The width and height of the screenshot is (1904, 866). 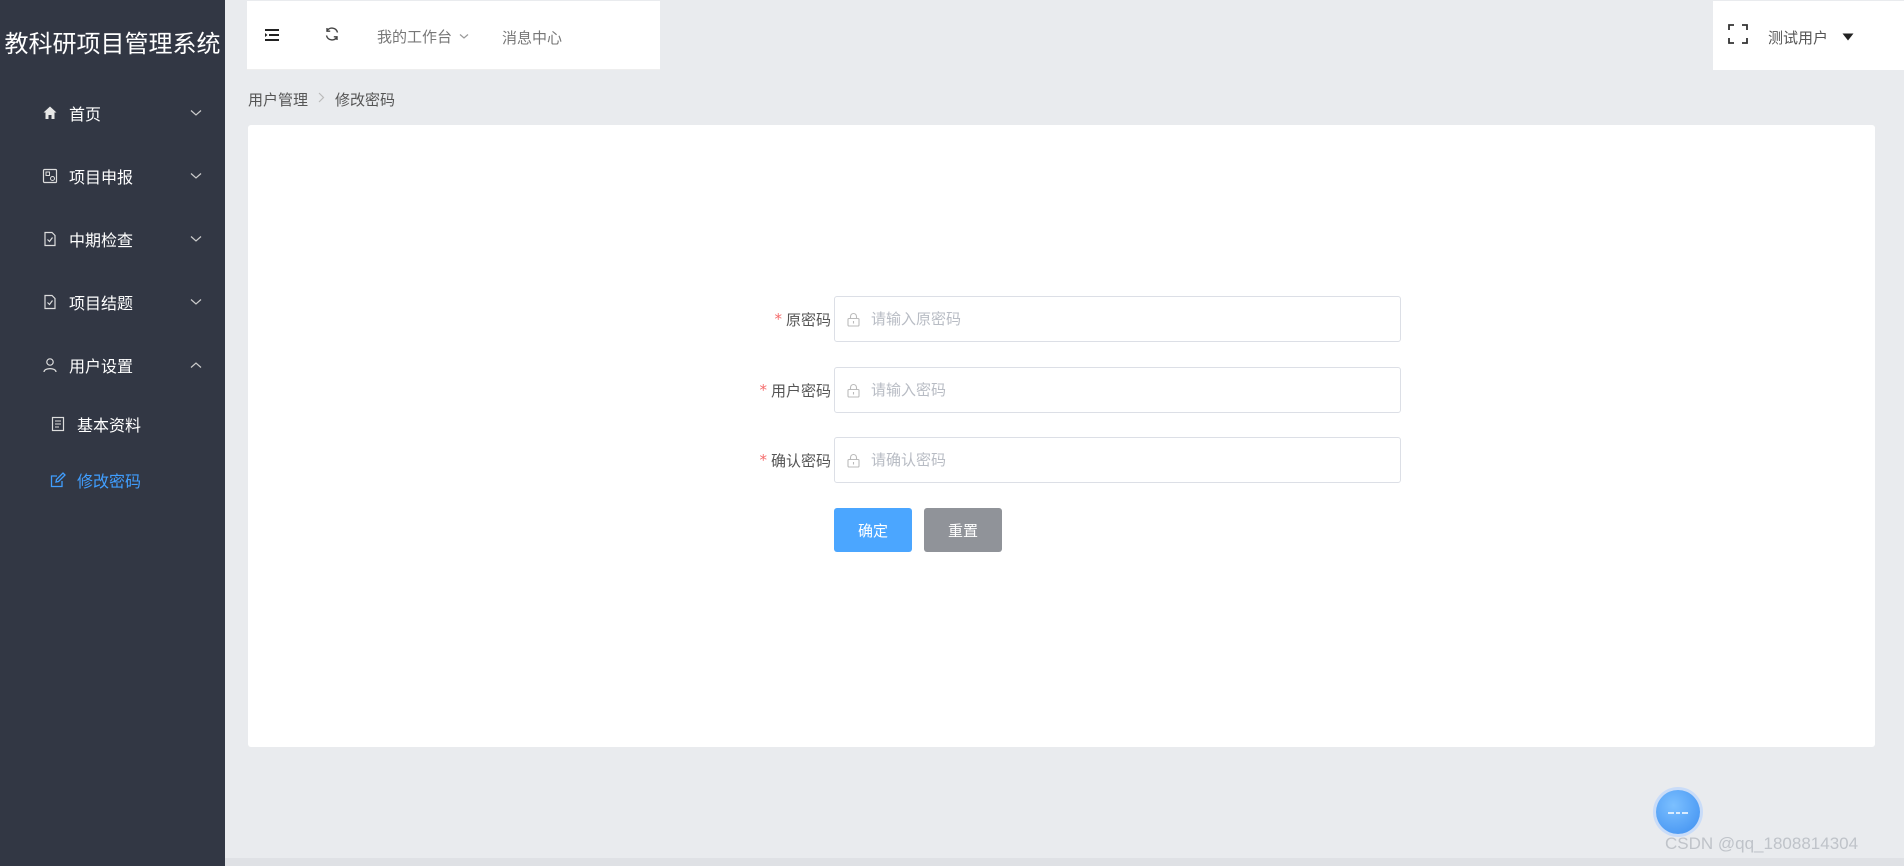 What do you see at coordinates (196, 365) in the screenshot?
I see `chevron-up-icon` at bounding box center [196, 365].